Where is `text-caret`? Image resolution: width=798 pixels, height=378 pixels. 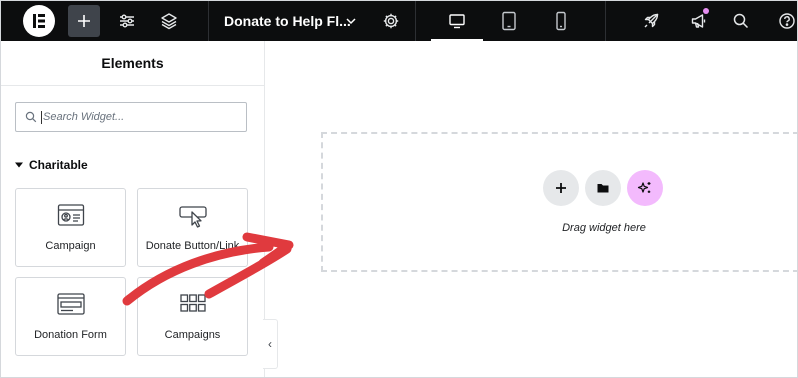
text-caret is located at coordinates (41, 117).